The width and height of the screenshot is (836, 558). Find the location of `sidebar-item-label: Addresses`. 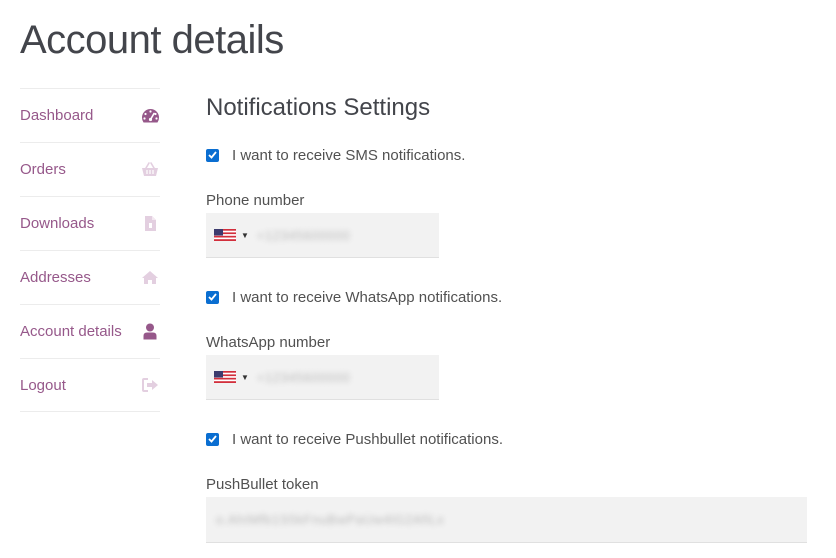

sidebar-item-label: Addresses is located at coordinates (55, 277).